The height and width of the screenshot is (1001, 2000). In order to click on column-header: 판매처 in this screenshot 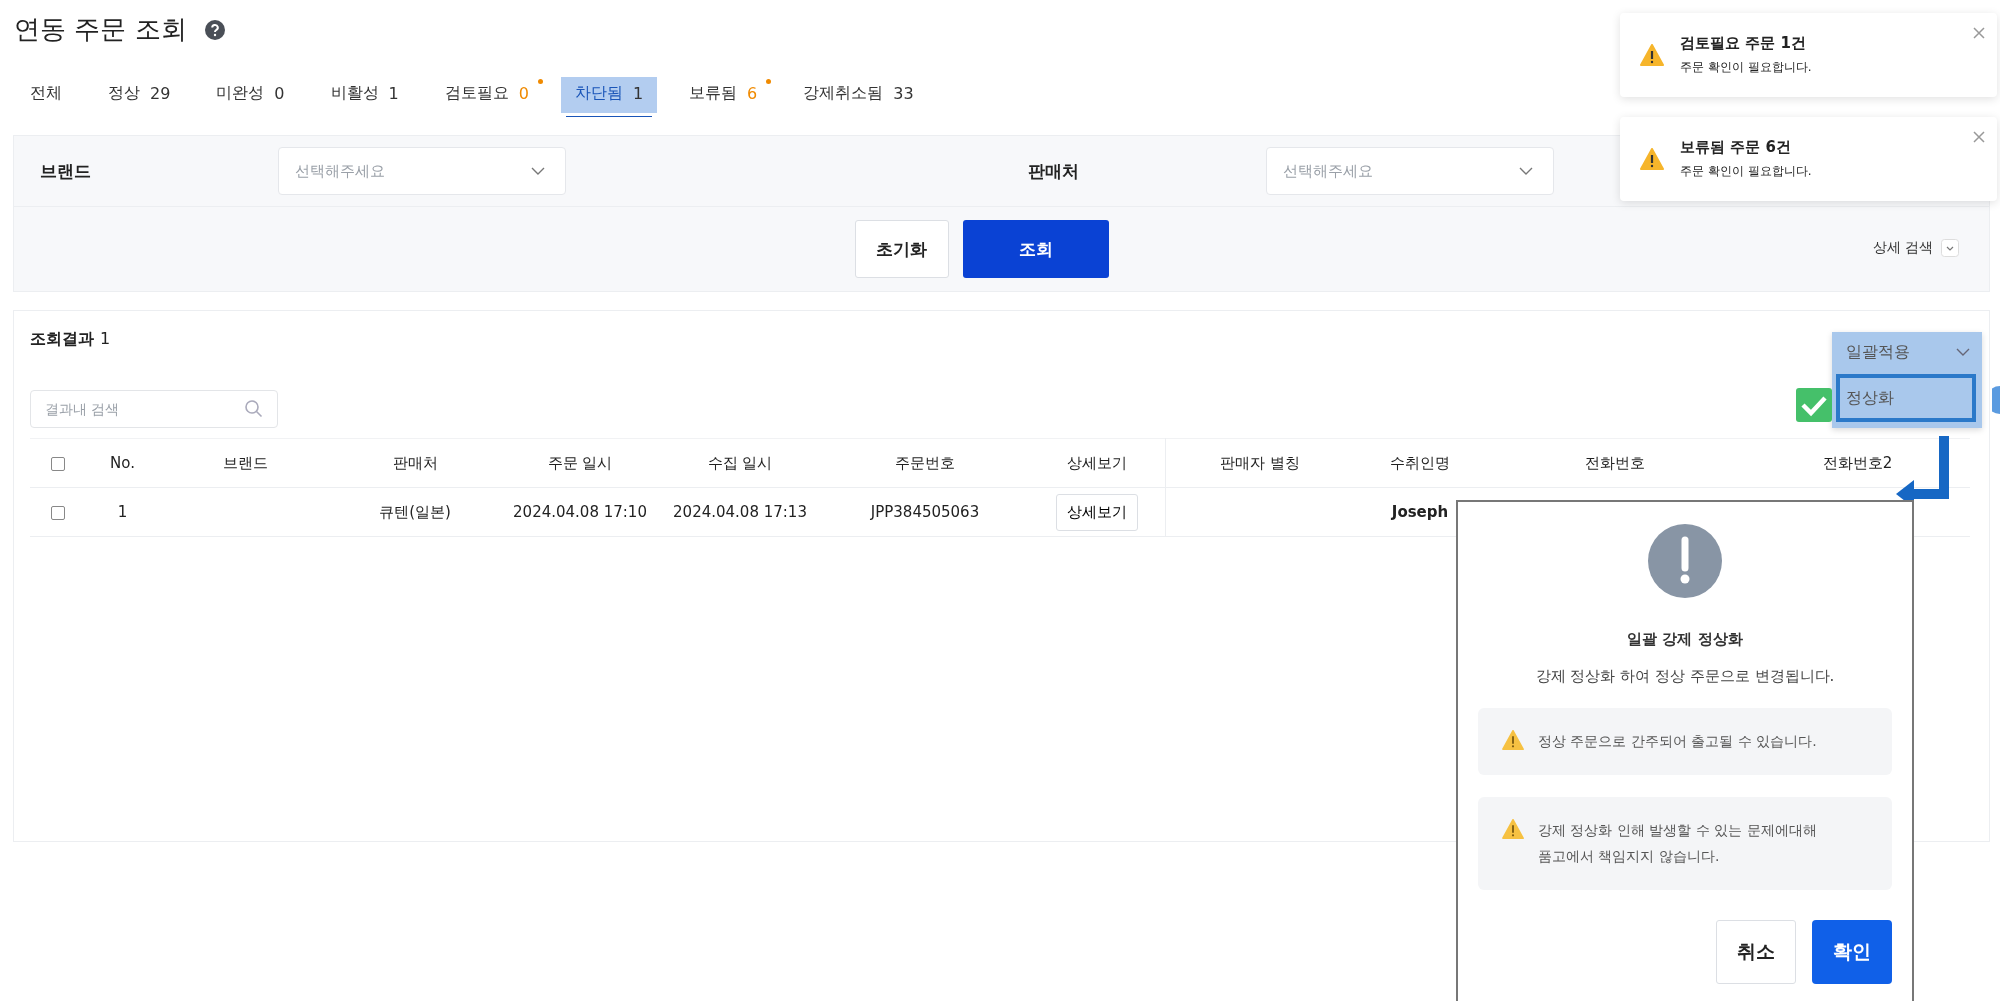, I will do `click(415, 462)`.